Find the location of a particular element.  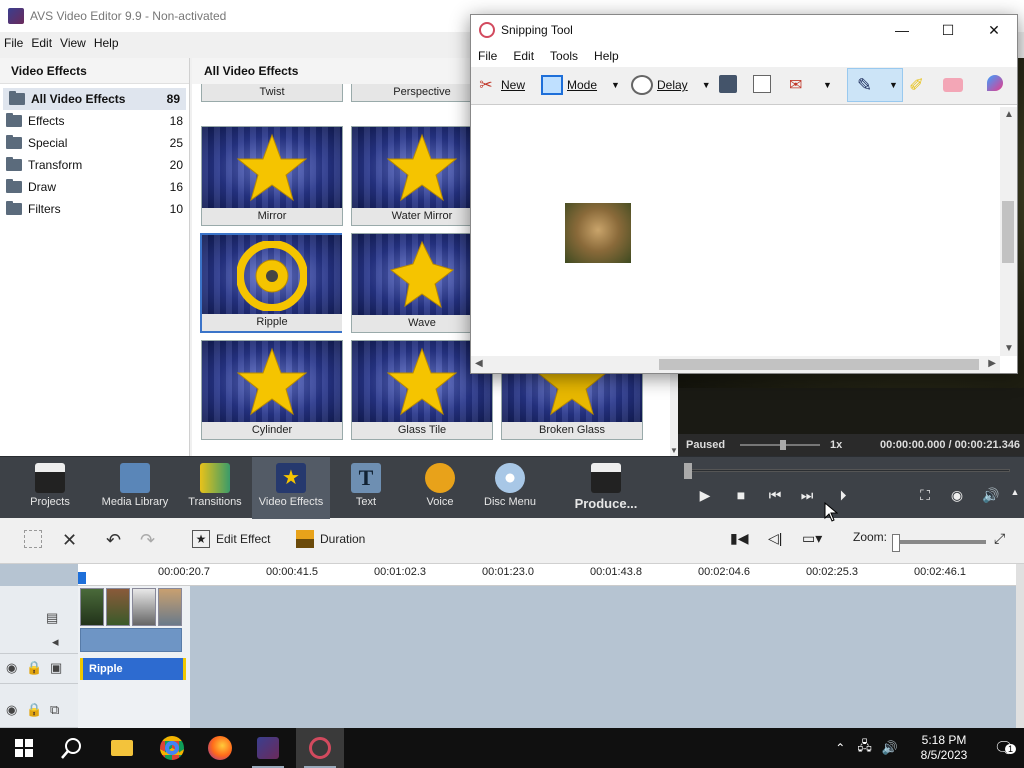

chevron-left-icon: ◀ is located at coordinates (479, 363).